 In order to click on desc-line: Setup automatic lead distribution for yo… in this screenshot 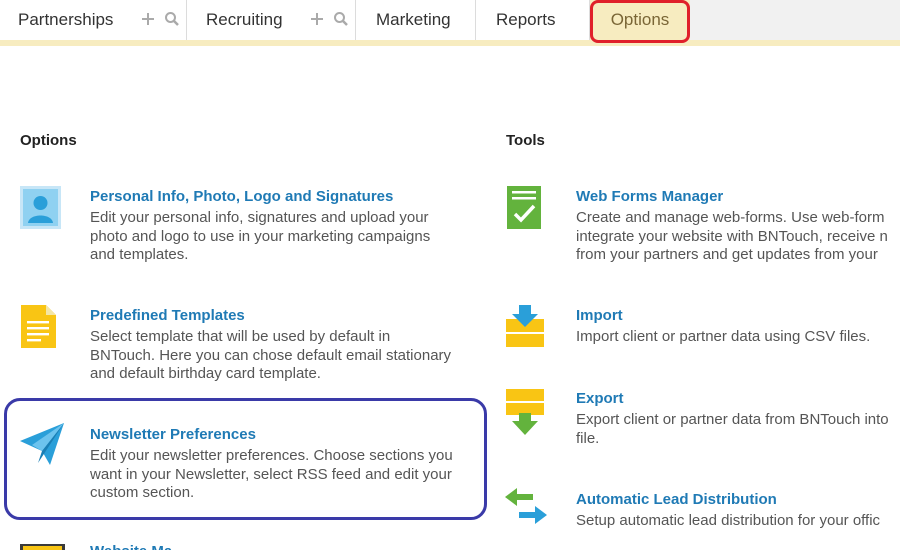, I will do `click(728, 520)`.